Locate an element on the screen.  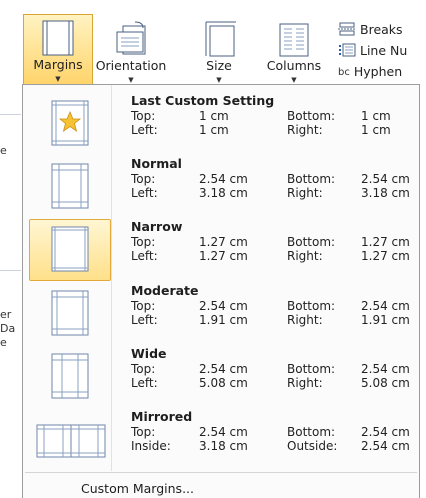
breaks-button: Breaks is located at coordinates (370, 30).